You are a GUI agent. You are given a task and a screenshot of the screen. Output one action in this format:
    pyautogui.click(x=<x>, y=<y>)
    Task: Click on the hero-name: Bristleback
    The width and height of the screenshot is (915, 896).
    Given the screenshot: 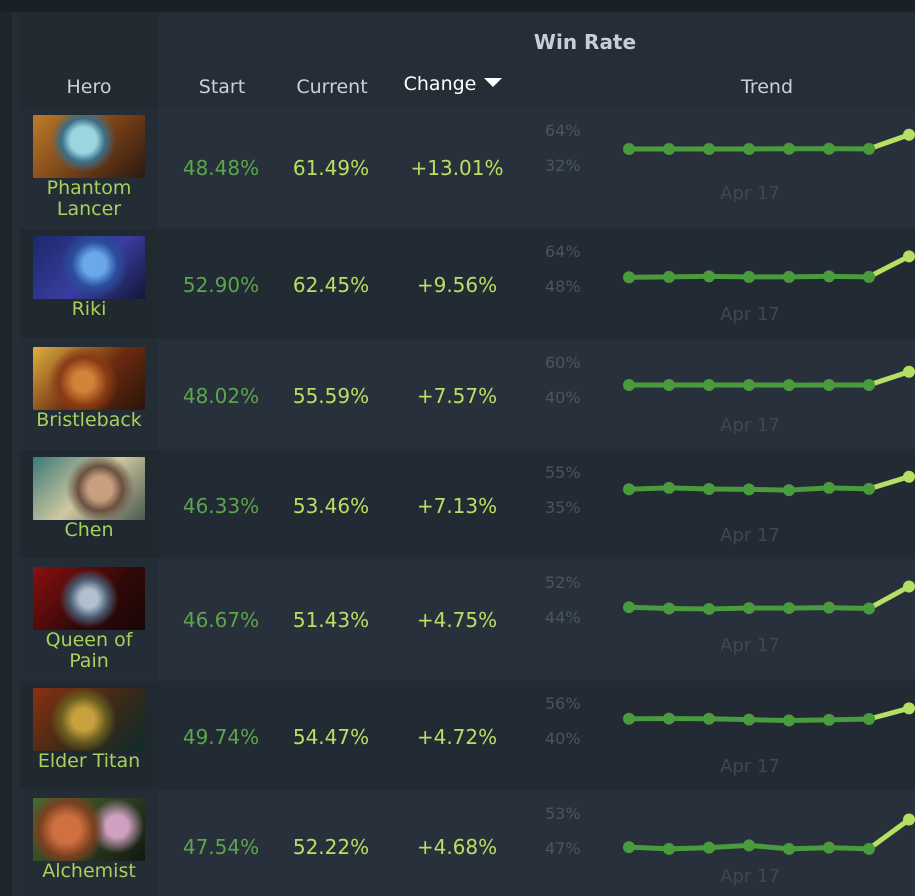 What is the action you would take?
    pyautogui.click(x=89, y=420)
    